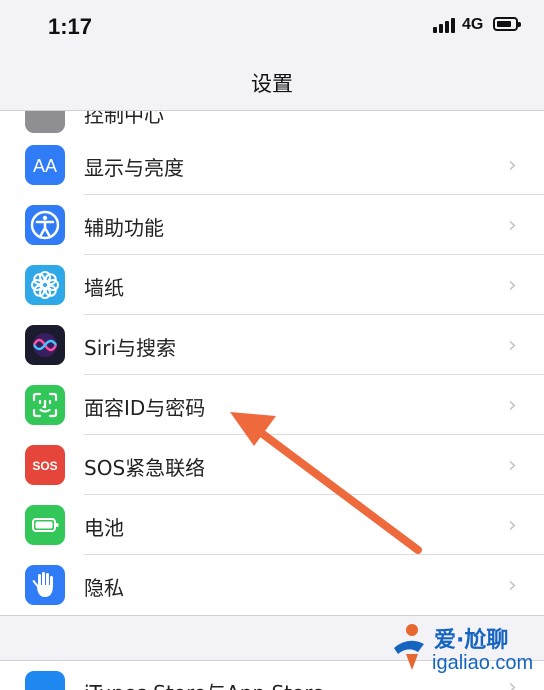  What do you see at coordinates (45, 285) in the screenshot?
I see `wallpaper-flower-icon` at bounding box center [45, 285].